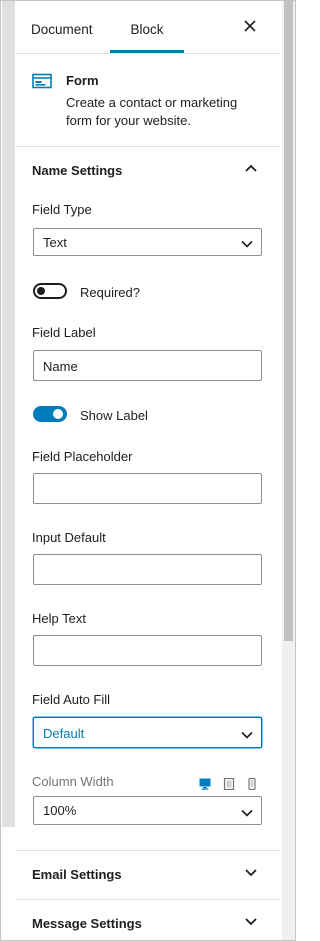 This screenshot has width=320, height=941. Describe the element at coordinates (251, 168) in the screenshot. I see `chevron-up-icon` at that location.